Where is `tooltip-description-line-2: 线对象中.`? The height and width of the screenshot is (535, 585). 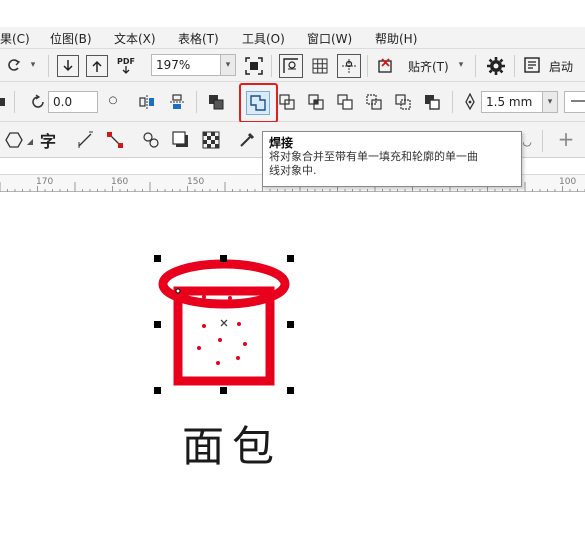 tooltip-description-line-2: 线对象中. is located at coordinates (293, 170).